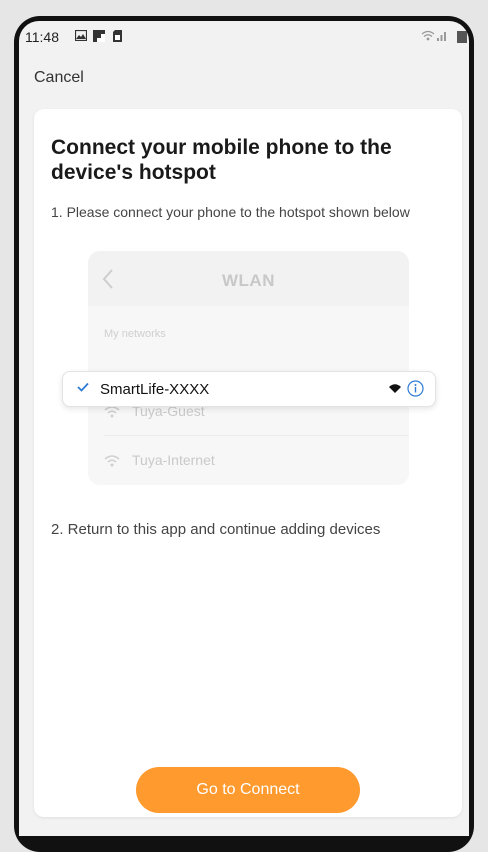 The image size is (488, 852). I want to click on selected-network-row: SmartLife-XXXX, so click(249, 389).